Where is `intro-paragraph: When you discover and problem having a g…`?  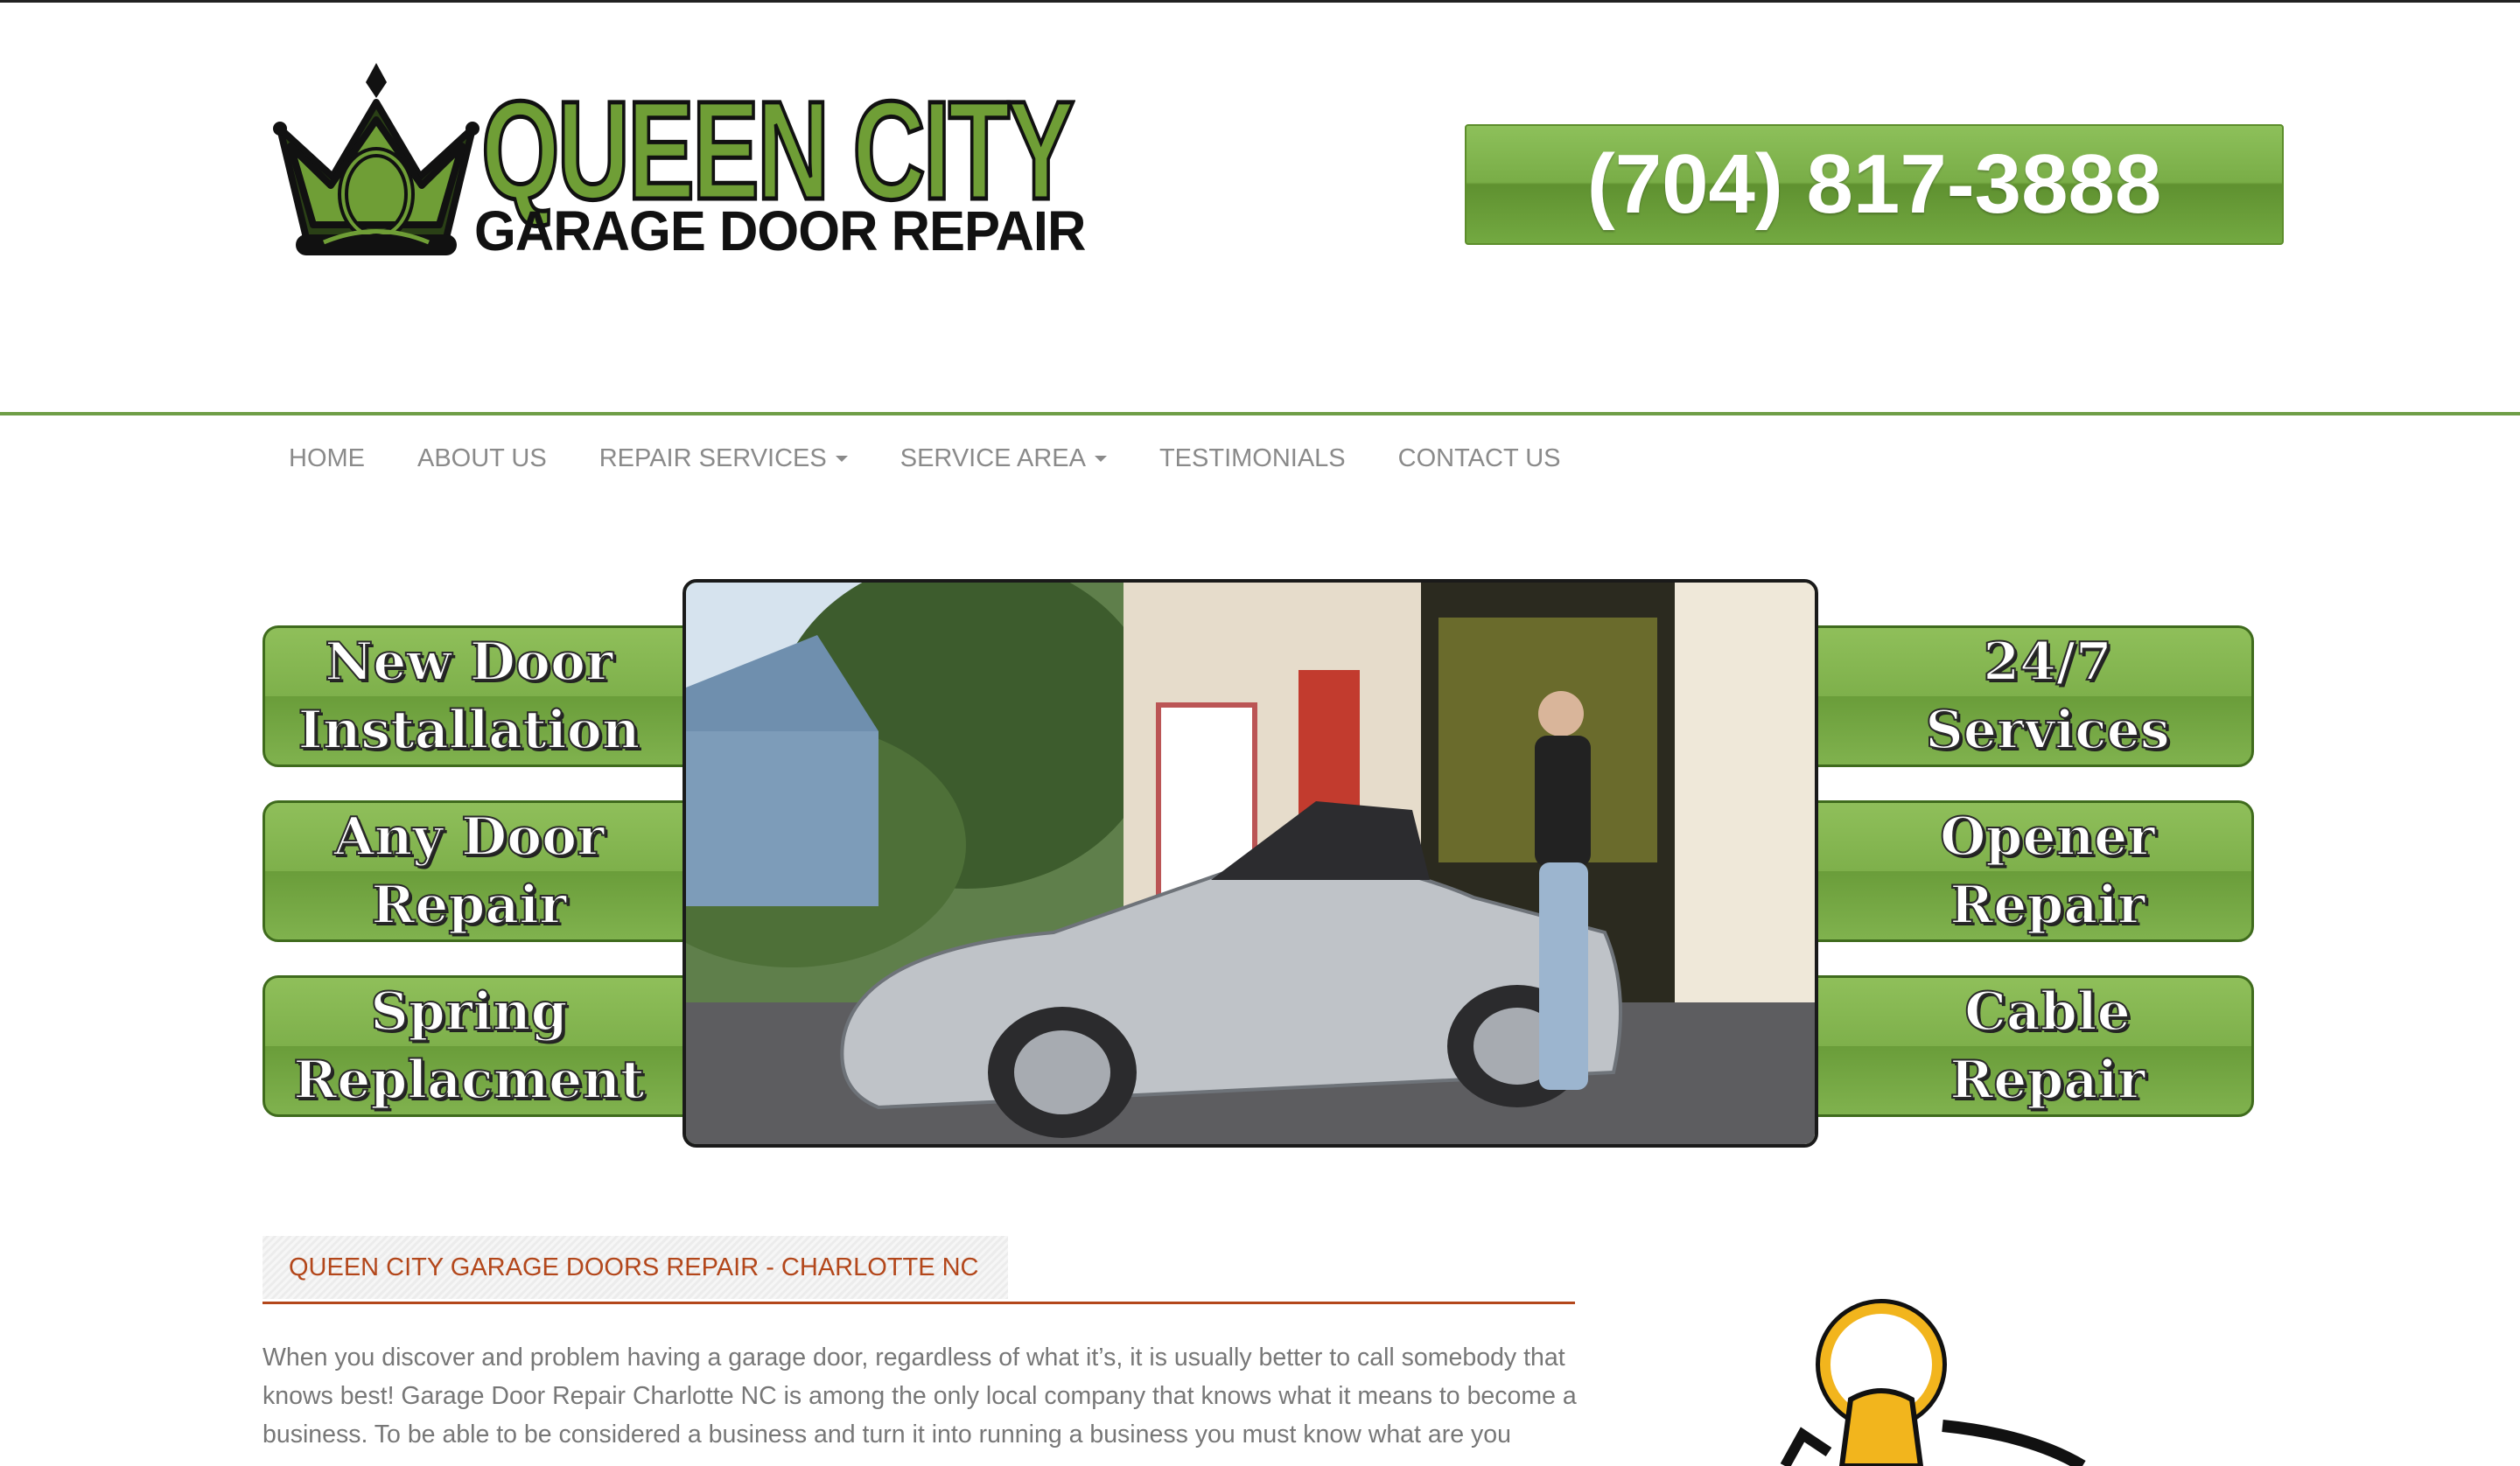 intro-paragraph: When you discover and problem having a g… is located at coordinates (919, 1396).